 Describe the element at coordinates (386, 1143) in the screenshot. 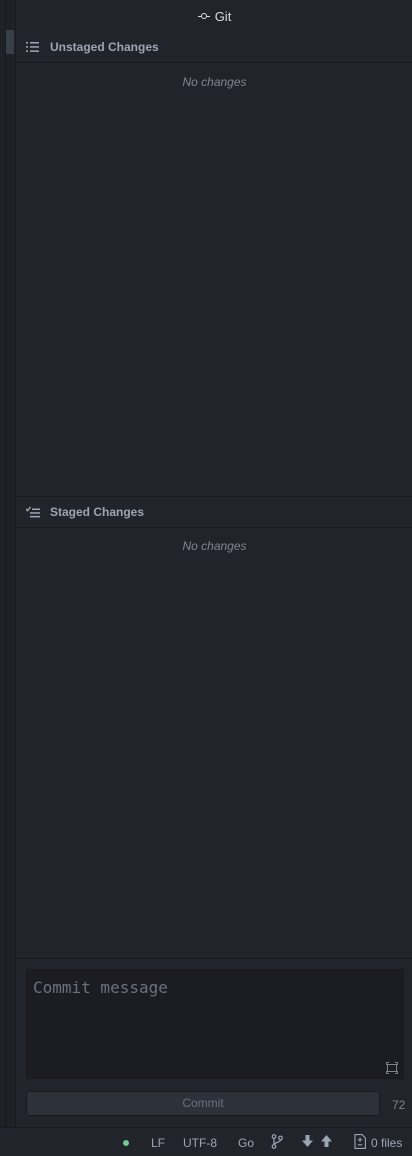

I see `changed-files-count: 0 files` at that location.